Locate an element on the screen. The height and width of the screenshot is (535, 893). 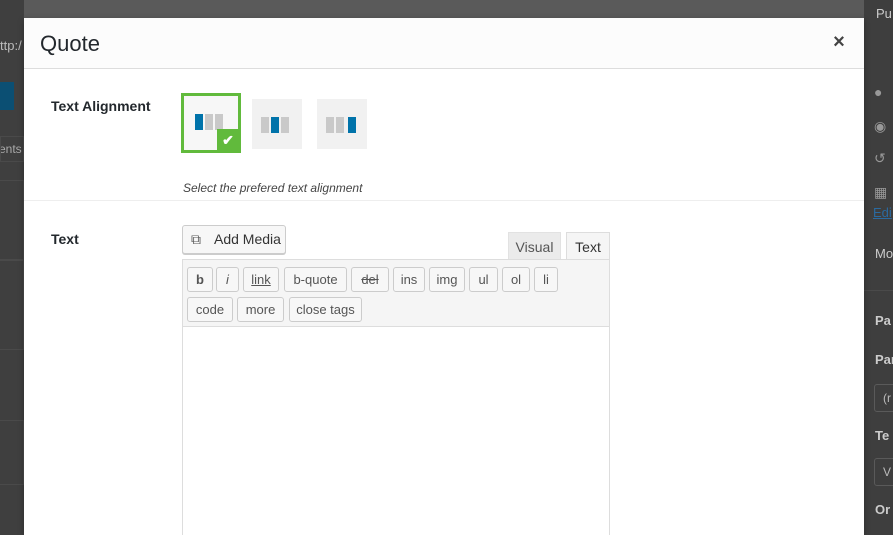
quicktag-ins-button: ins is located at coordinates (409, 279).